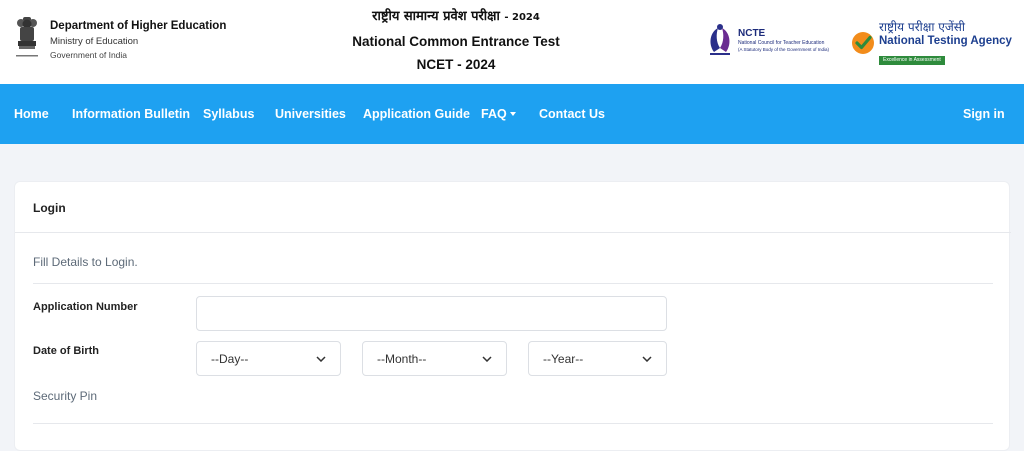 The height and width of the screenshot is (451, 1024). I want to click on ncte-name: NCTE, so click(752, 33).